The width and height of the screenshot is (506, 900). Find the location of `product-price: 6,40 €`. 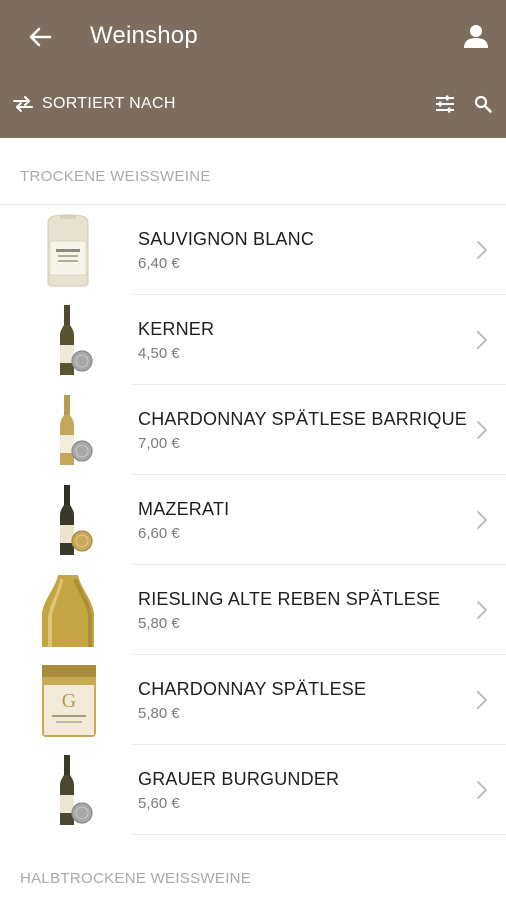

product-price: 6,40 € is located at coordinates (159, 263).